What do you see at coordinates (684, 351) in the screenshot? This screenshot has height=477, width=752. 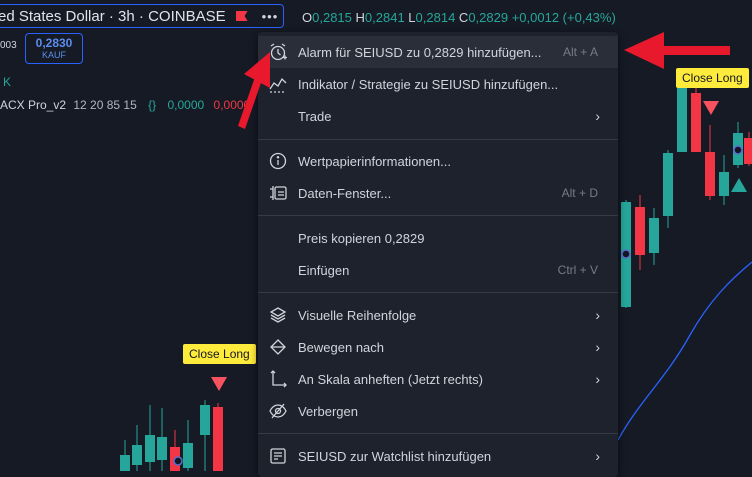 I see `moving-average-line` at bounding box center [684, 351].